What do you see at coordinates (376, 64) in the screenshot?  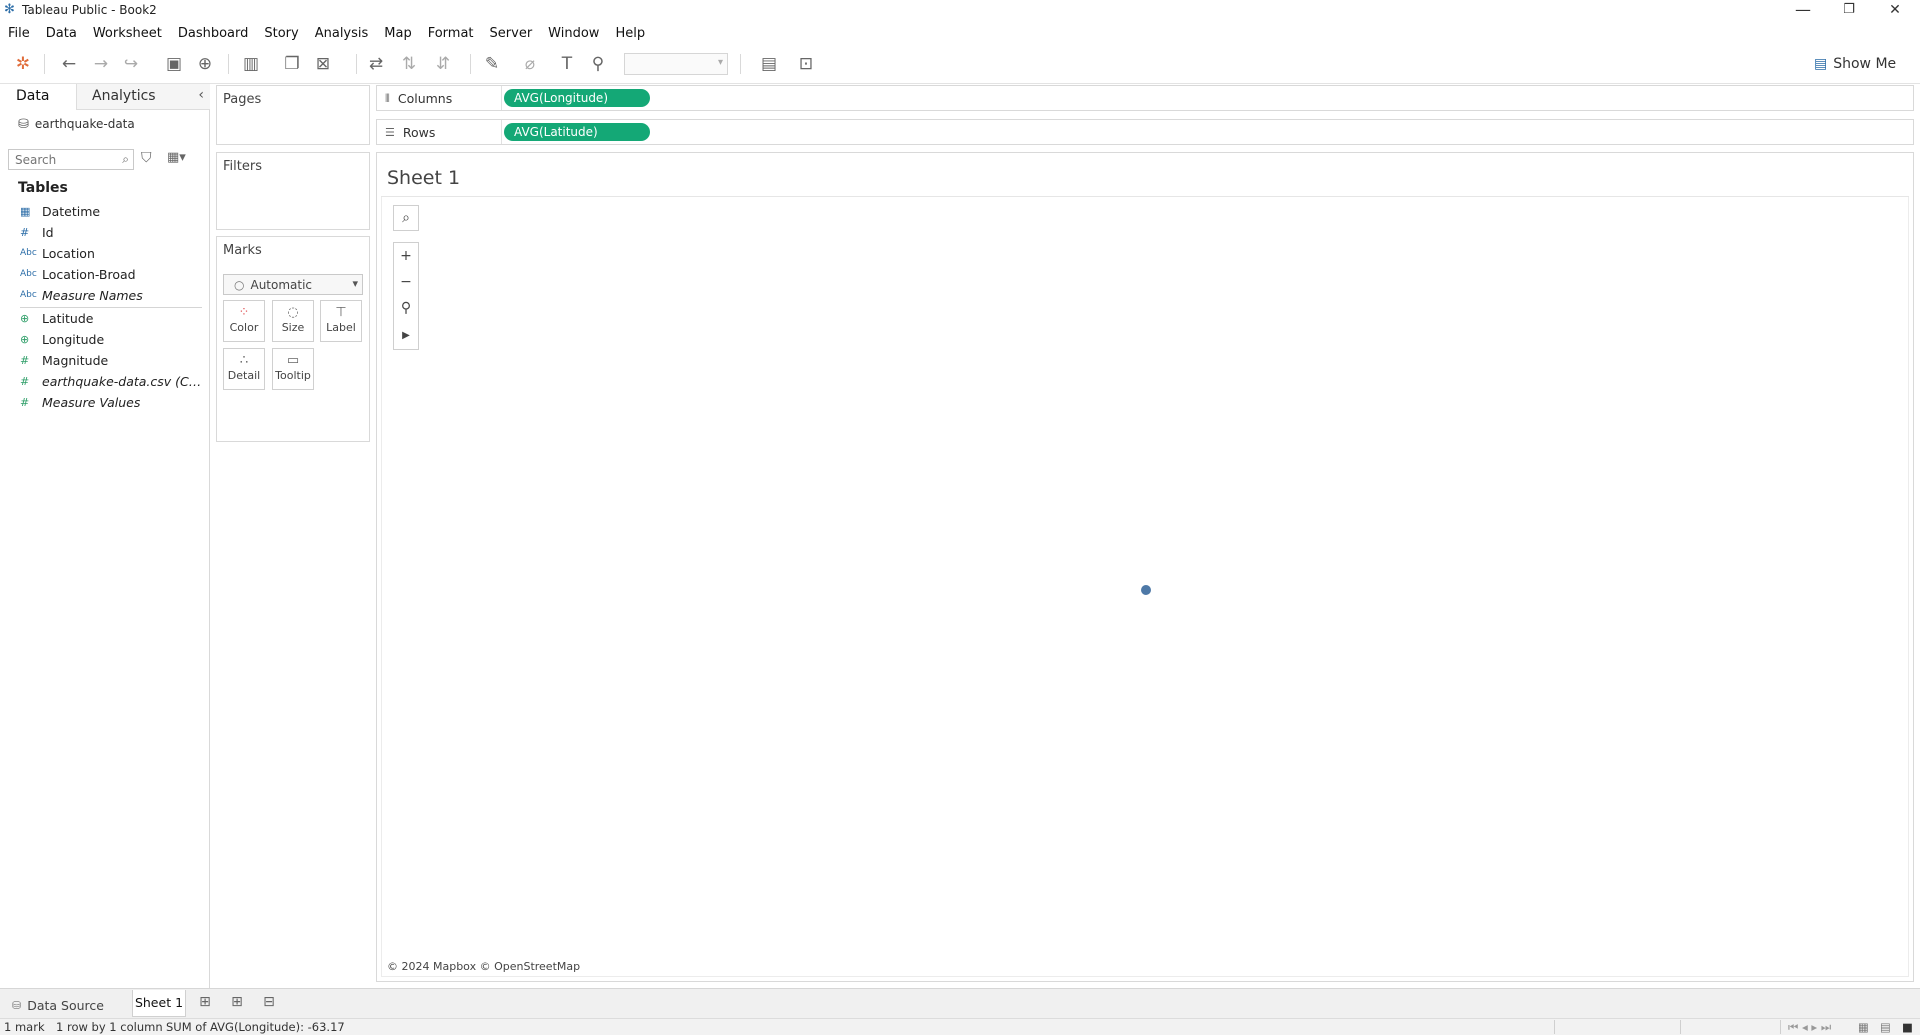 I see `swap-rows-columns-icon: ⇄` at bounding box center [376, 64].